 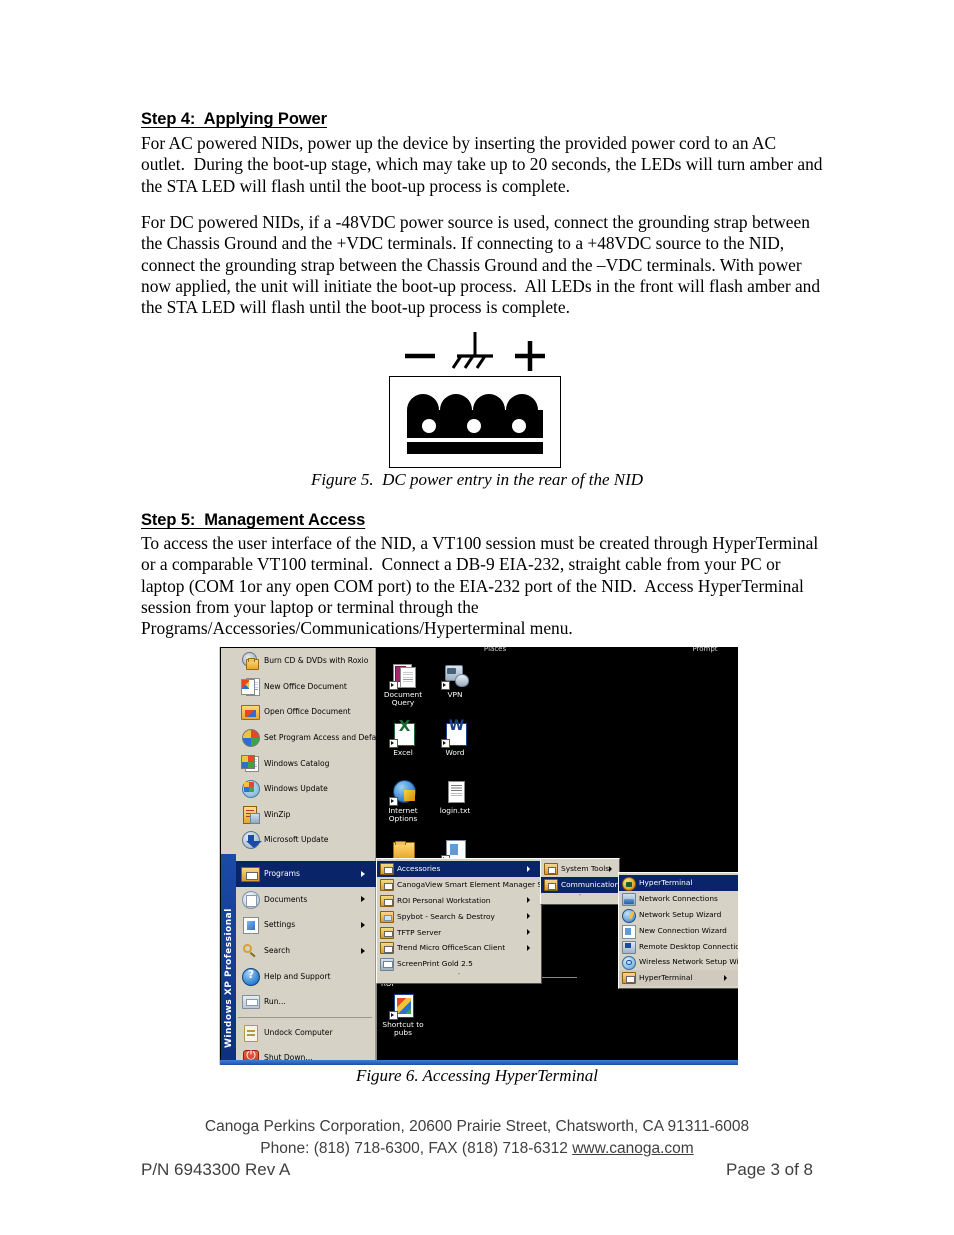 What do you see at coordinates (250, 686) in the screenshot?
I see `new-office-document-icon` at bounding box center [250, 686].